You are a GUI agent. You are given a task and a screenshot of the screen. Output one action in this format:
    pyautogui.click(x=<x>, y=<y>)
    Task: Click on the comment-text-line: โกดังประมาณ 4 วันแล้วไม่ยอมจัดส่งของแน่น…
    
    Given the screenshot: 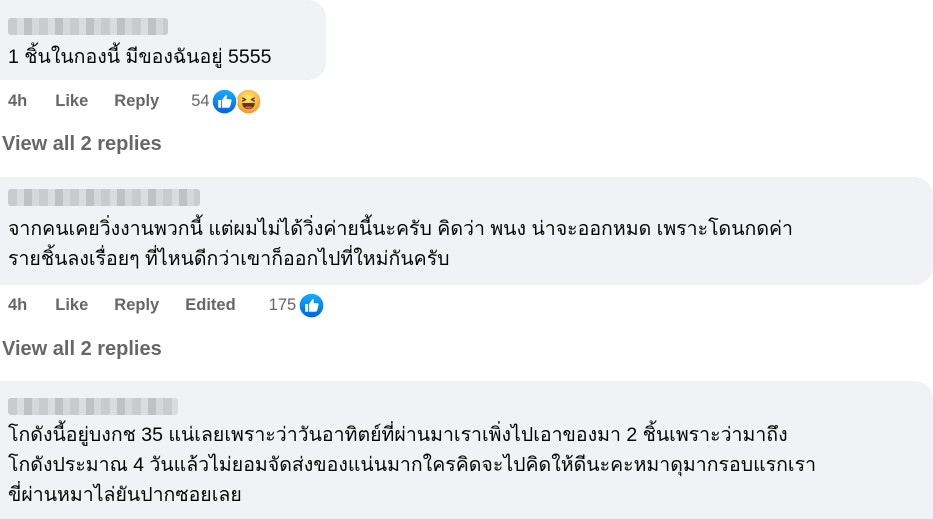 What is the action you would take?
    pyautogui.click(x=412, y=465)
    